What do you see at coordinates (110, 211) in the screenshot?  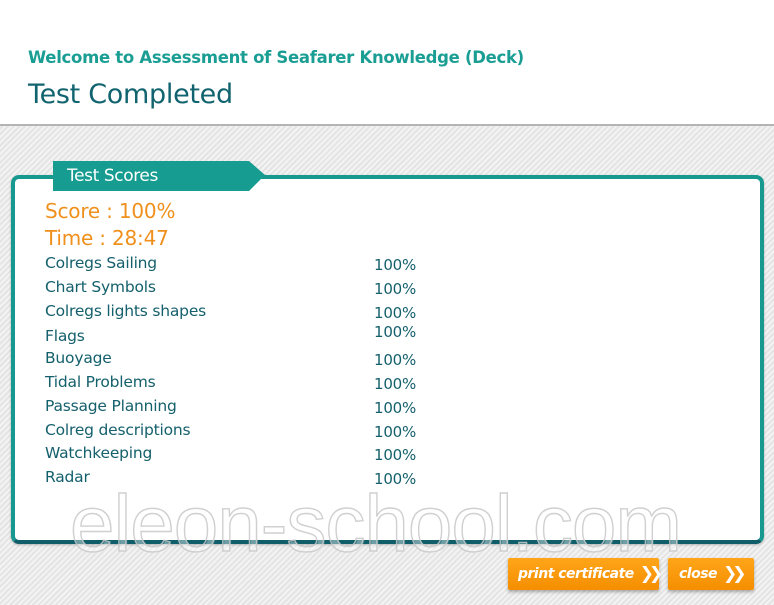 I see `overall-score: Score : 100%` at bounding box center [110, 211].